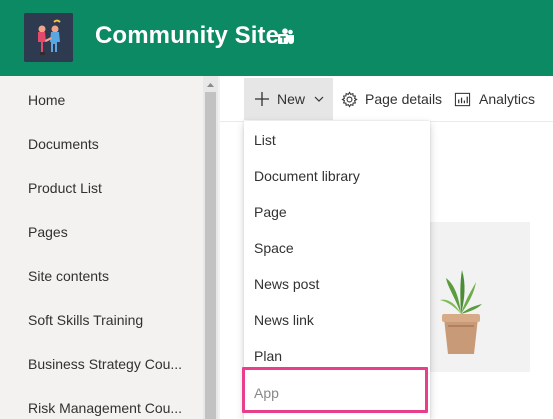 This screenshot has width=553, height=419. Describe the element at coordinates (270, 212) in the screenshot. I see `menu-item-label: Page` at that location.